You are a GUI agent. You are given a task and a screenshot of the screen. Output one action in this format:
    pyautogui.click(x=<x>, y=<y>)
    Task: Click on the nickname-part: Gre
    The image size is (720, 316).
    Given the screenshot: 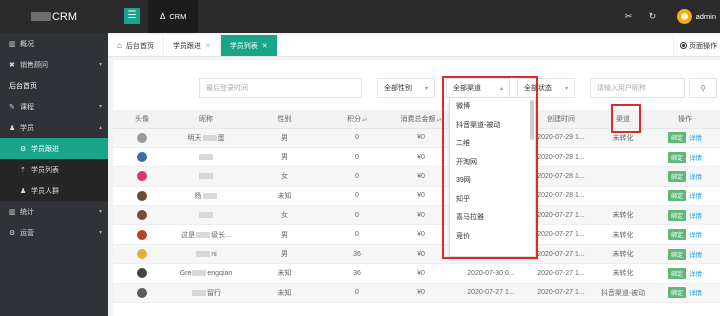 What is the action you would take?
    pyautogui.click(x=185, y=273)
    